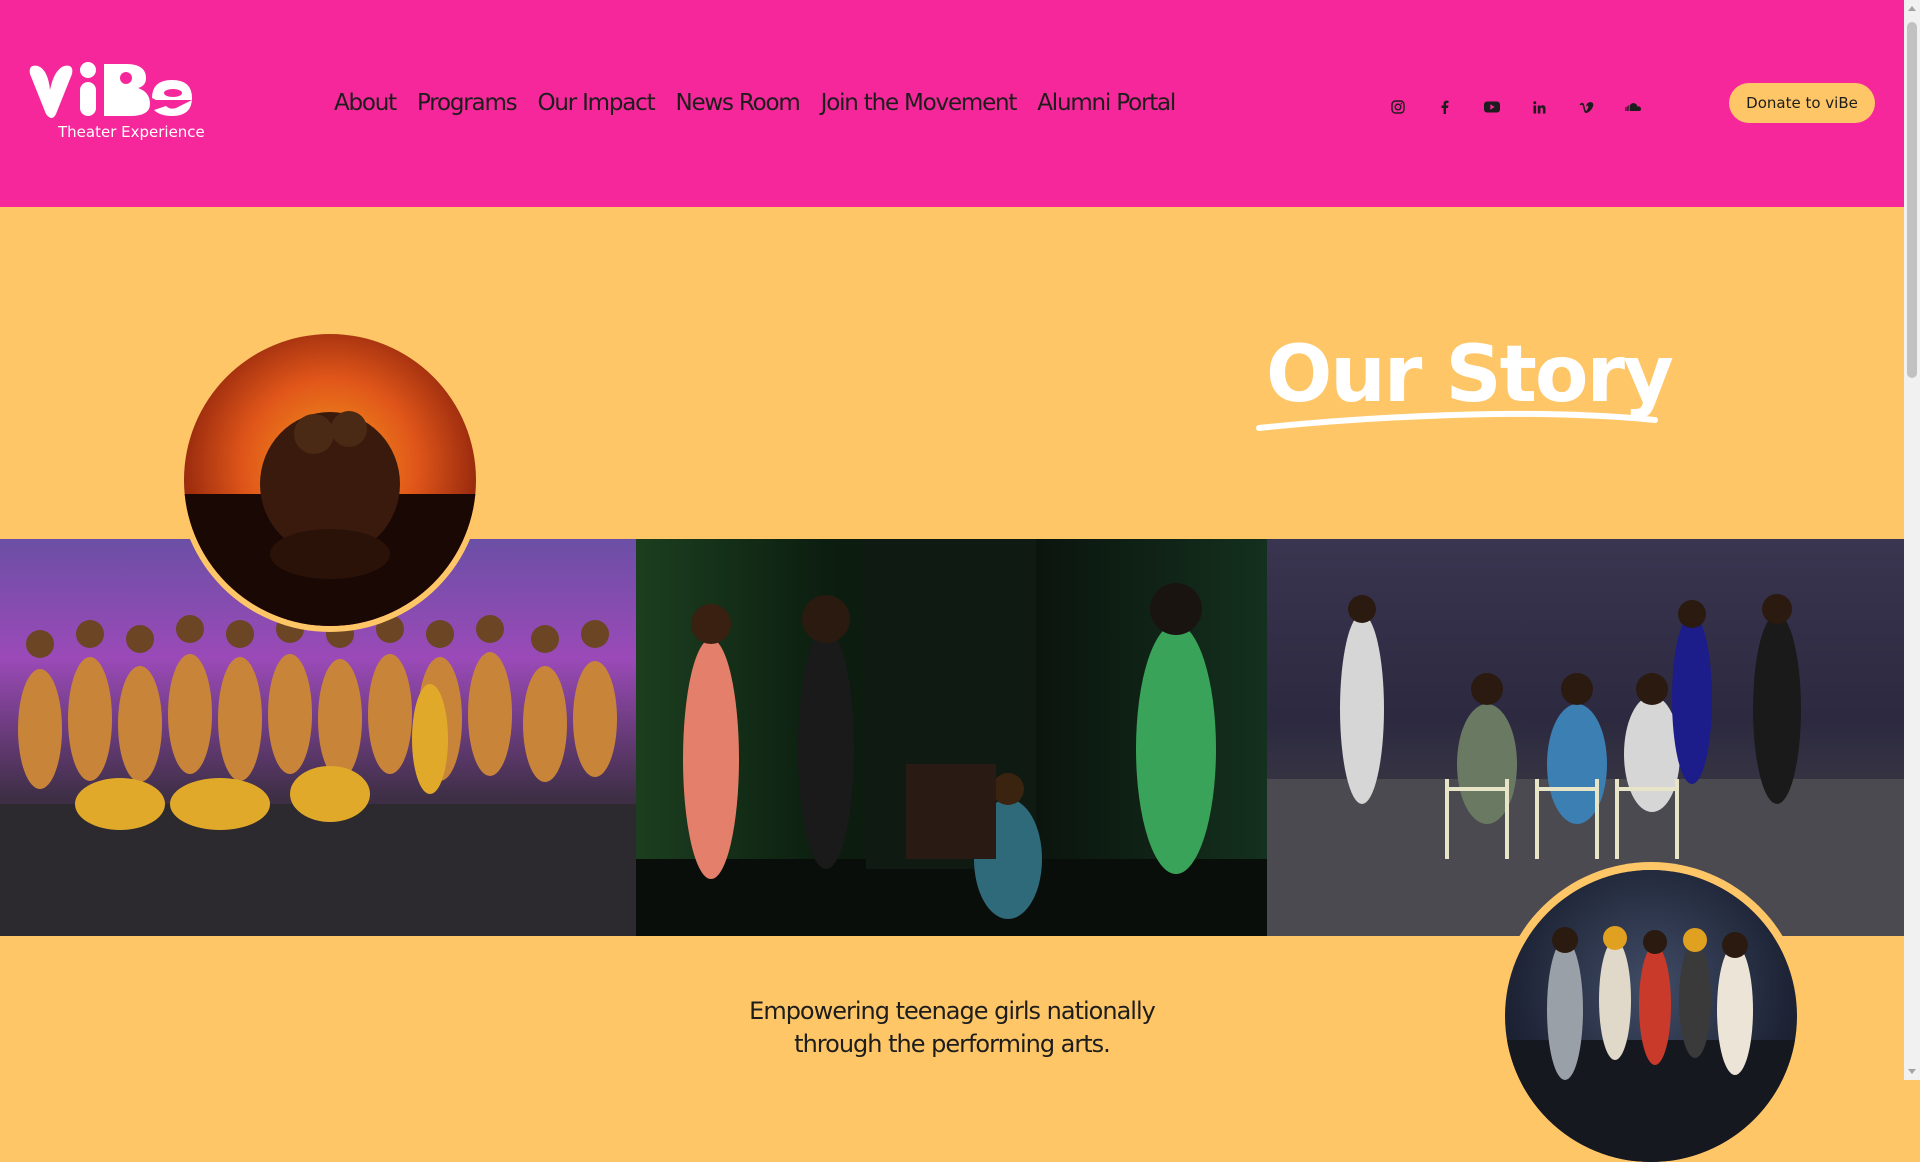  I want to click on nav-news-room: News Room, so click(737, 103).